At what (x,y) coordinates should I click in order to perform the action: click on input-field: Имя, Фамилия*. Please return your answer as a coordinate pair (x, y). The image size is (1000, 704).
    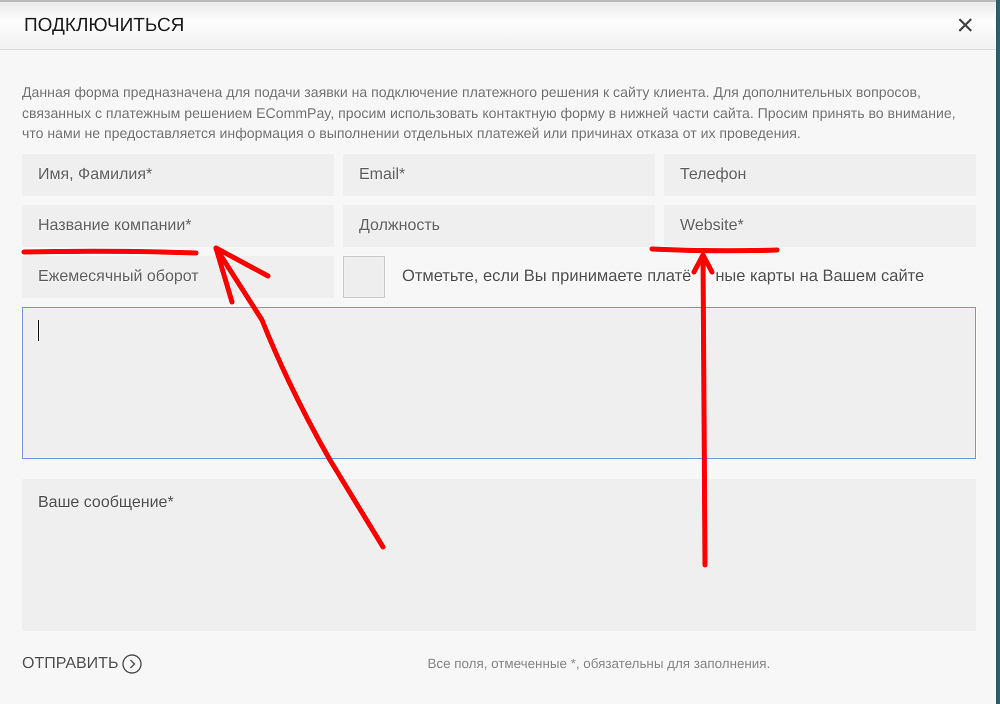
    Looking at the image, I should click on (178, 175).